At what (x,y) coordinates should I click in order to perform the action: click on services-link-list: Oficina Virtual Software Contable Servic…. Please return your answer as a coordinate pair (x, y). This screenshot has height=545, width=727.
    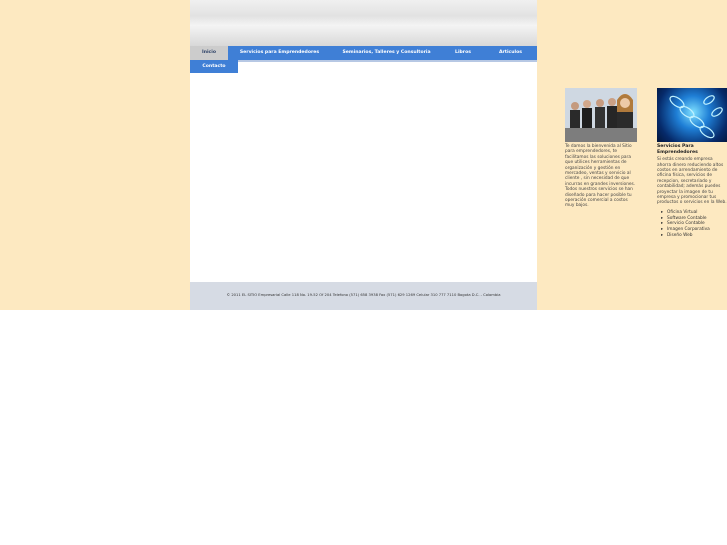
    Looking at the image, I should click on (692, 224).